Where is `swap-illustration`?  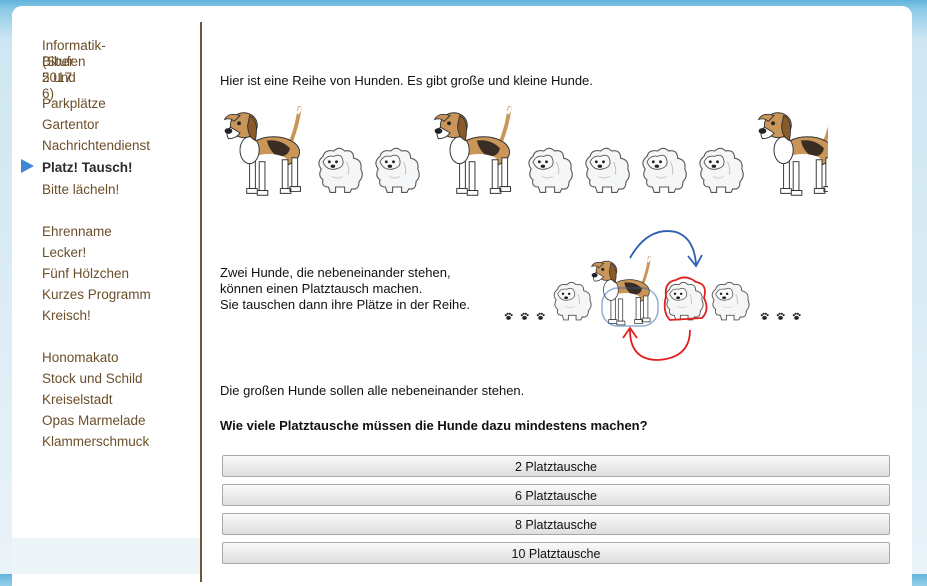 swap-illustration is located at coordinates (652, 295).